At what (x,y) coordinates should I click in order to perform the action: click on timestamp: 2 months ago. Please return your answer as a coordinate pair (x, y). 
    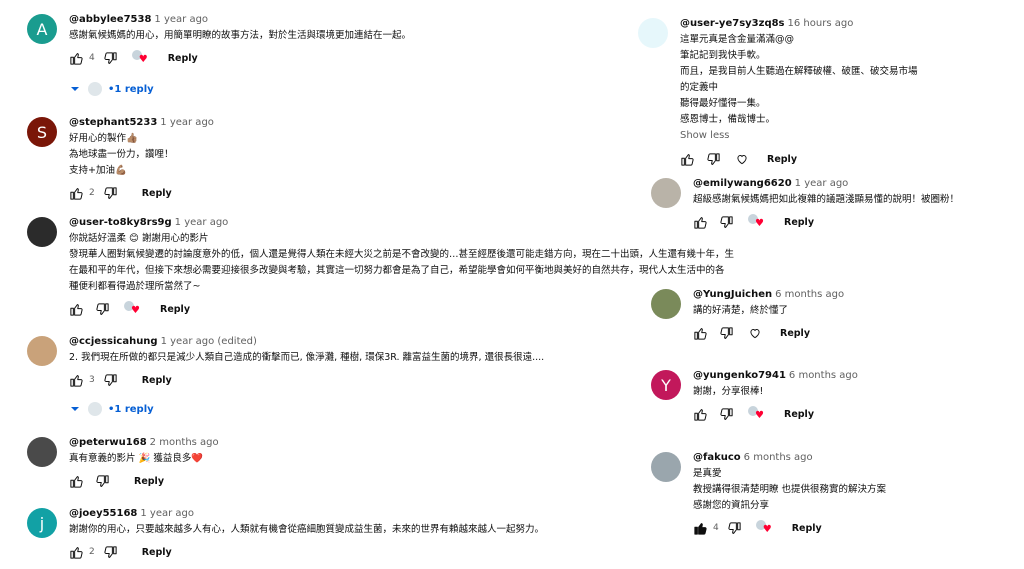
    Looking at the image, I should click on (184, 442).